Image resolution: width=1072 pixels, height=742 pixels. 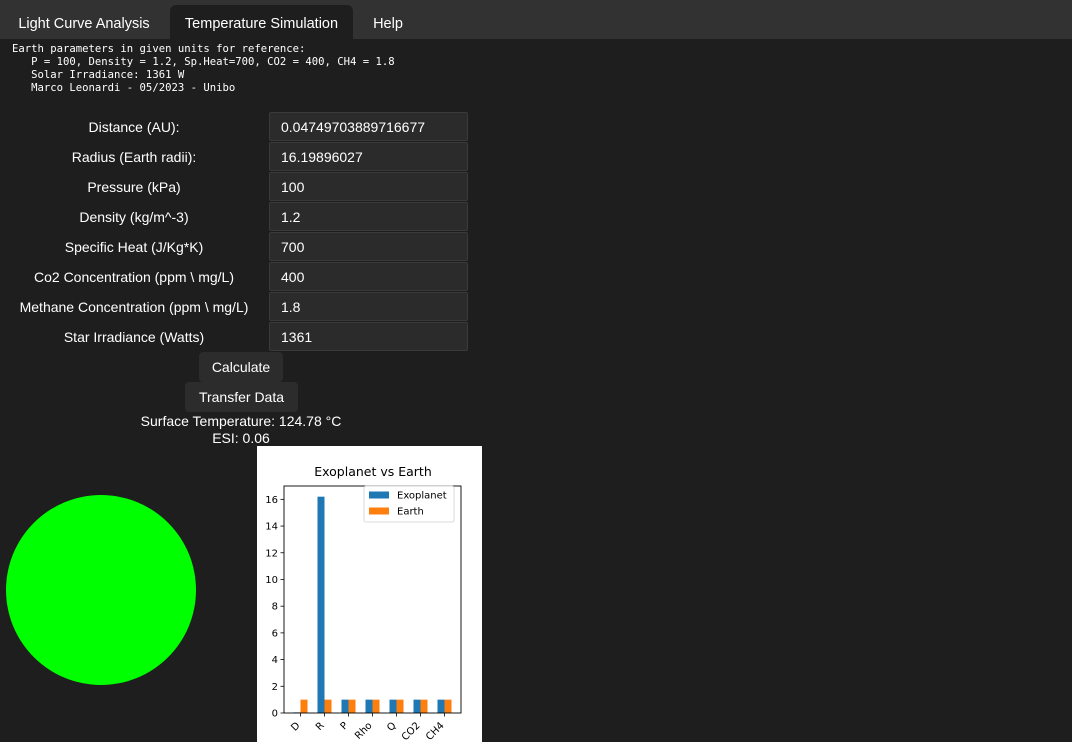 What do you see at coordinates (368, 276) in the screenshot?
I see `co2-concentration-input` at bounding box center [368, 276].